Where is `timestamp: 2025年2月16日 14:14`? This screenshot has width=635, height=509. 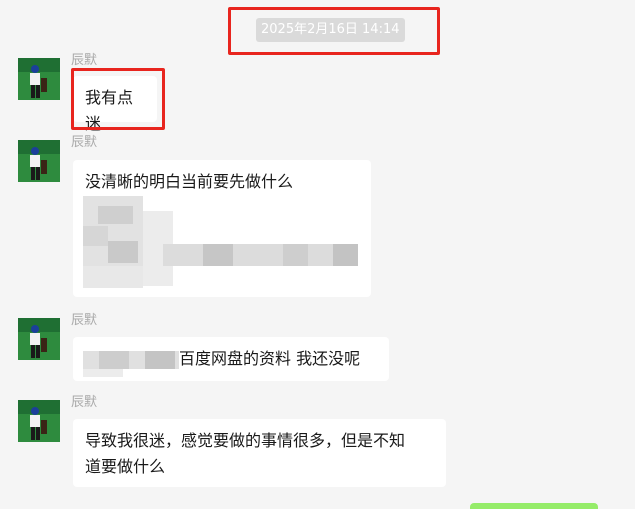 timestamp: 2025年2月16日 14:14 is located at coordinates (330, 30).